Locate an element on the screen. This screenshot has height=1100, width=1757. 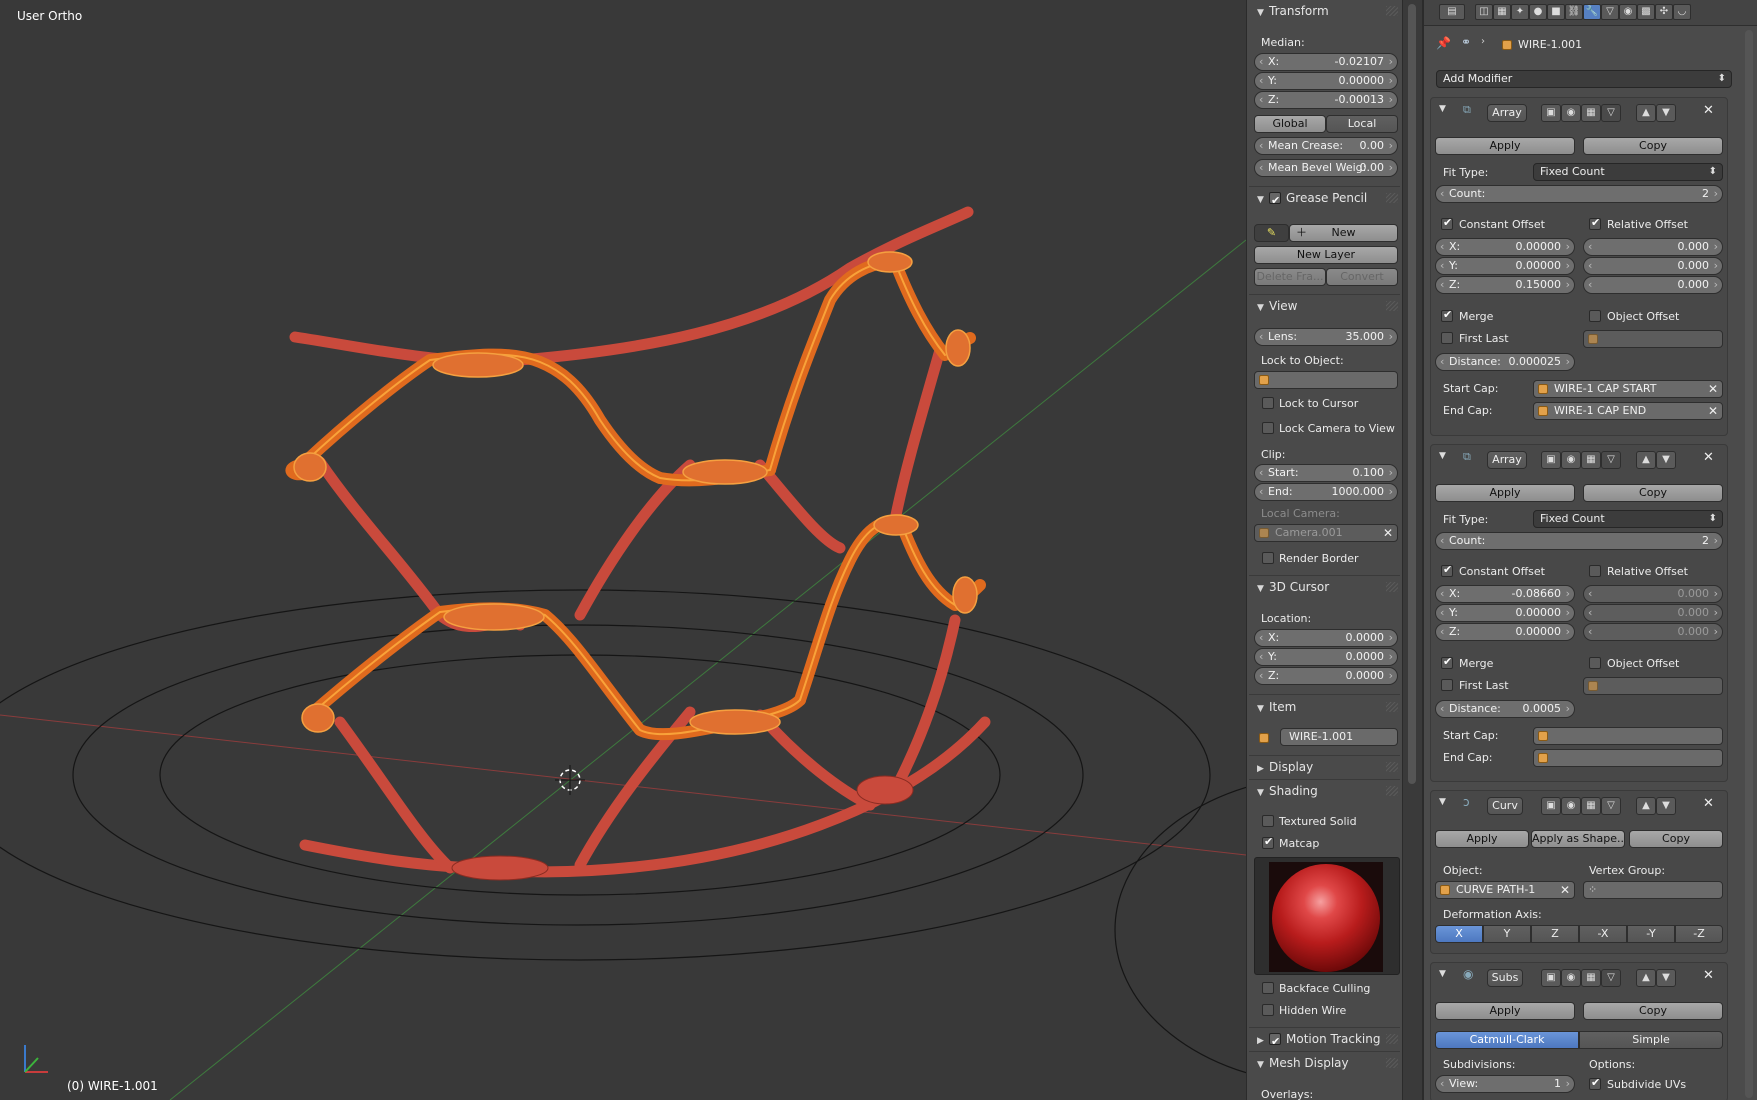
modifier-name-field: Subs is located at coordinates (1505, 978).